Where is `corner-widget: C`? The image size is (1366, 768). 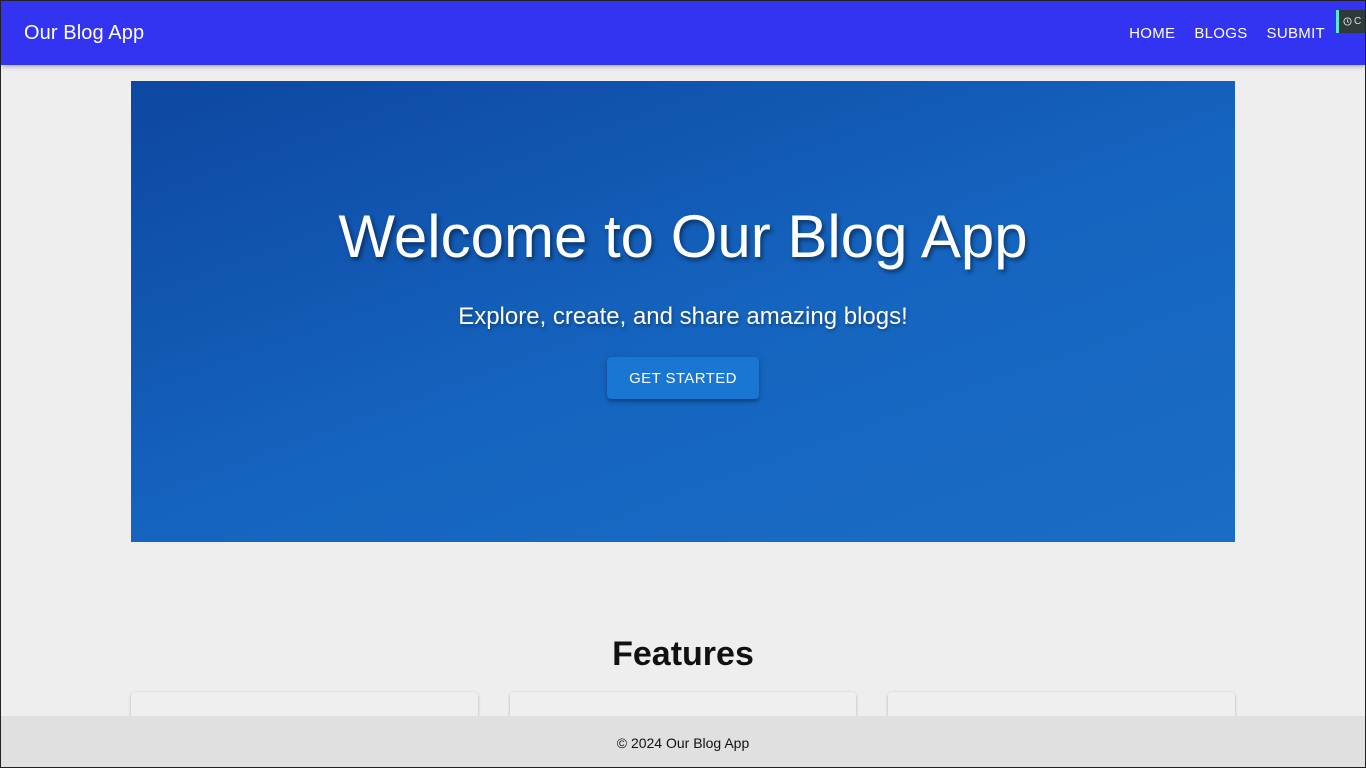
corner-widget: C is located at coordinates (1350, 21).